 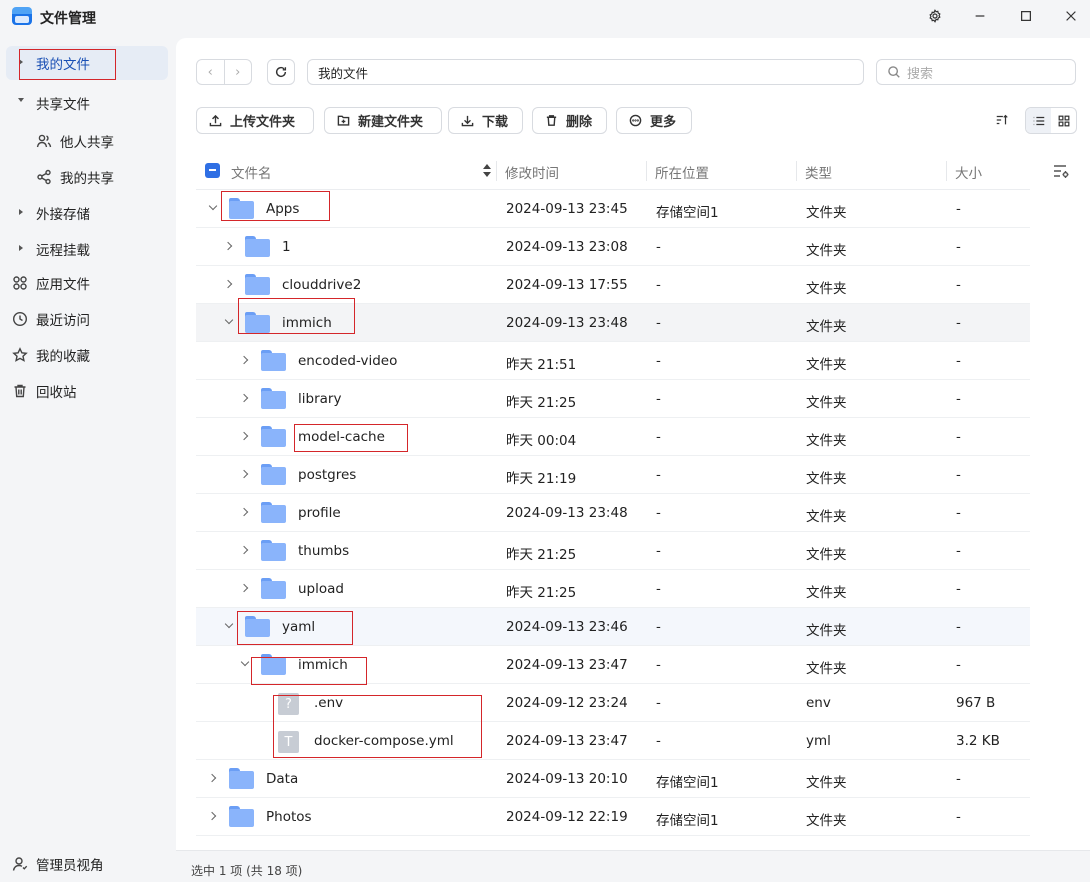 What do you see at coordinates (613, 551) in the screenshot?
I see `table-row: thumbs 昨天 21:25 - 文件夹 -` at bounding box center [613, 551].